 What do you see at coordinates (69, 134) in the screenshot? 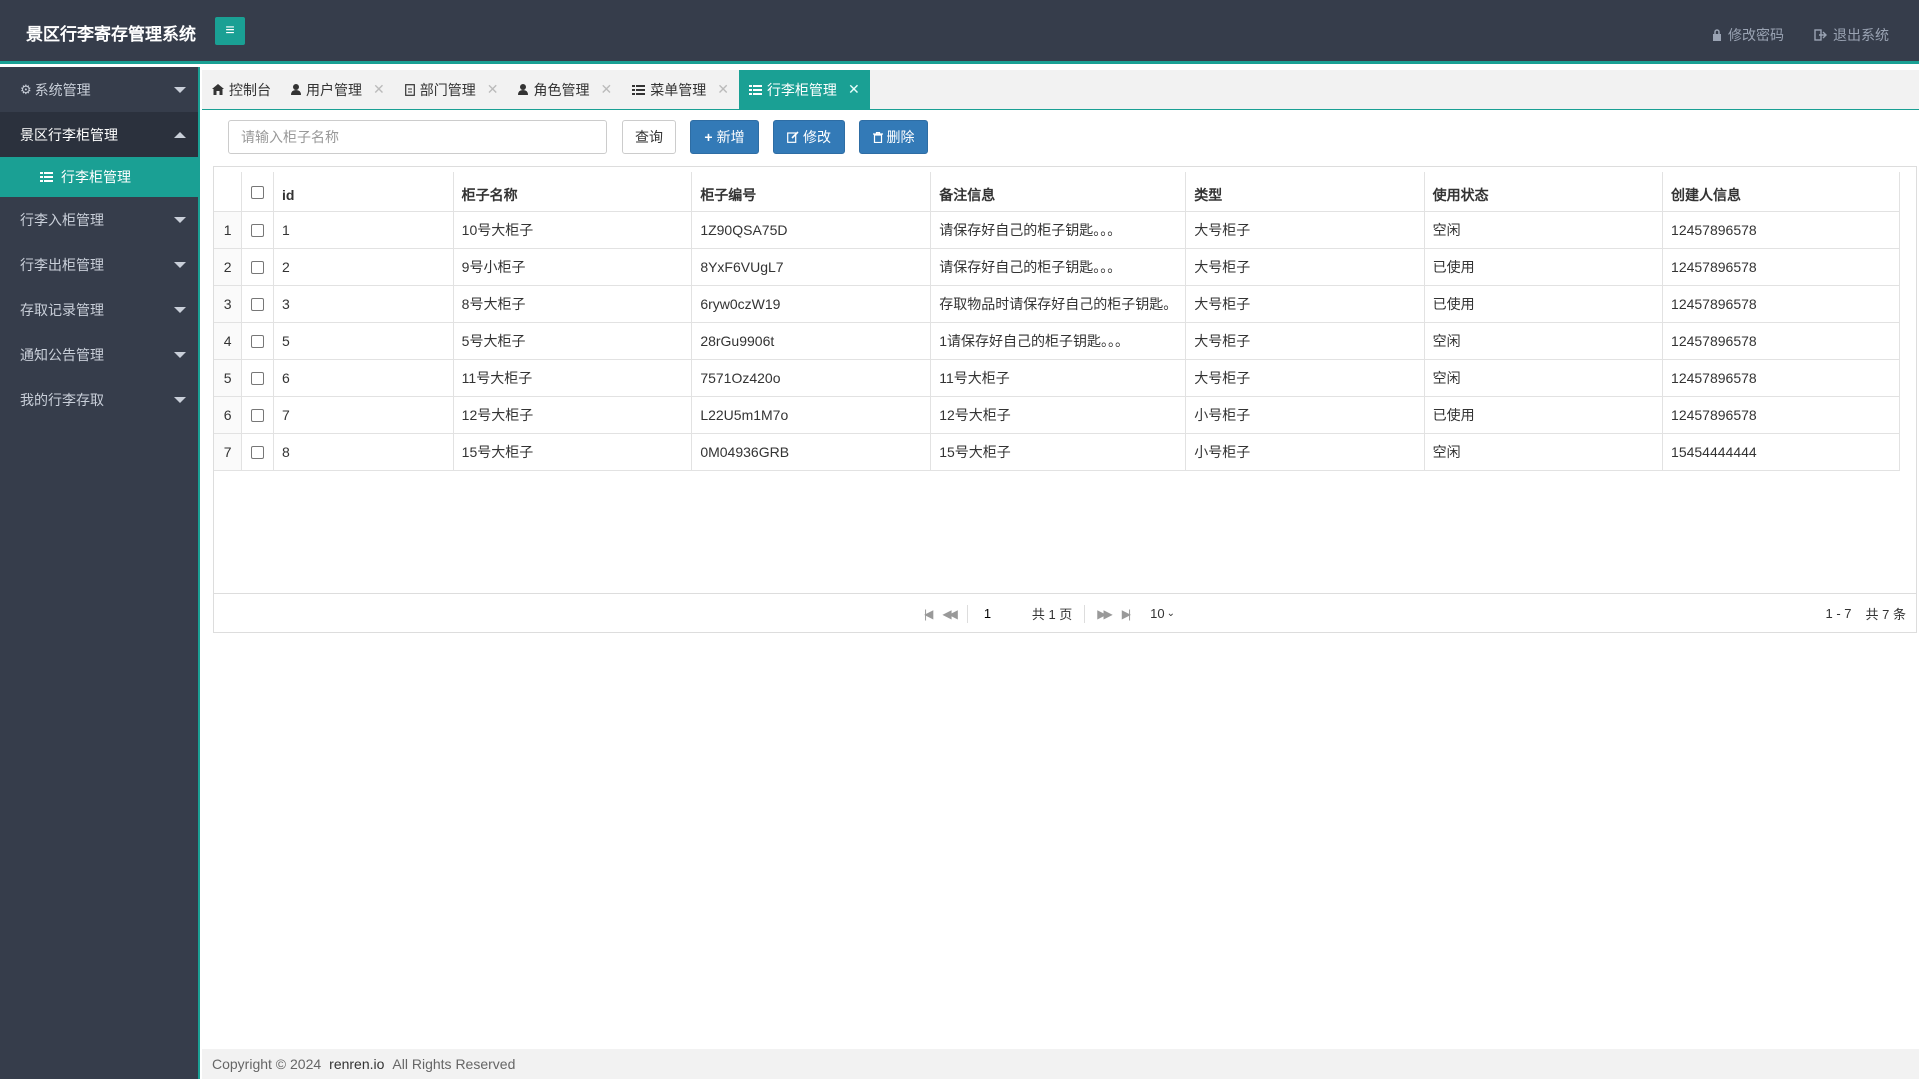
I see `sidebar-item-label: 景区行李柜管理` at bounding box center [69, 134].